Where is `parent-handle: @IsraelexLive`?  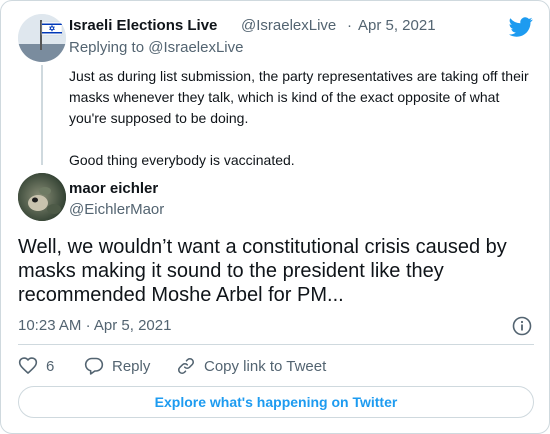
parent-handle: @IsraelexLive is located at coordinates (288, 25).